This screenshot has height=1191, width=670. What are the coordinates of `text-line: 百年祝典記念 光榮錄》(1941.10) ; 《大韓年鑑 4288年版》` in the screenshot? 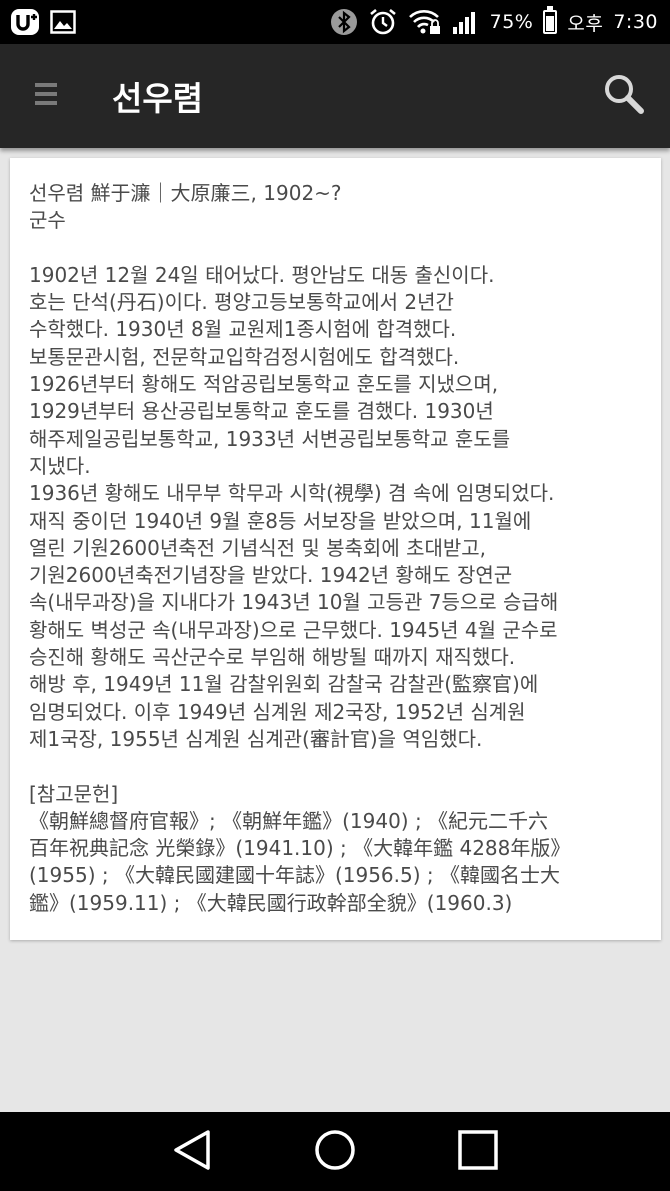 It's located at (300, 848).